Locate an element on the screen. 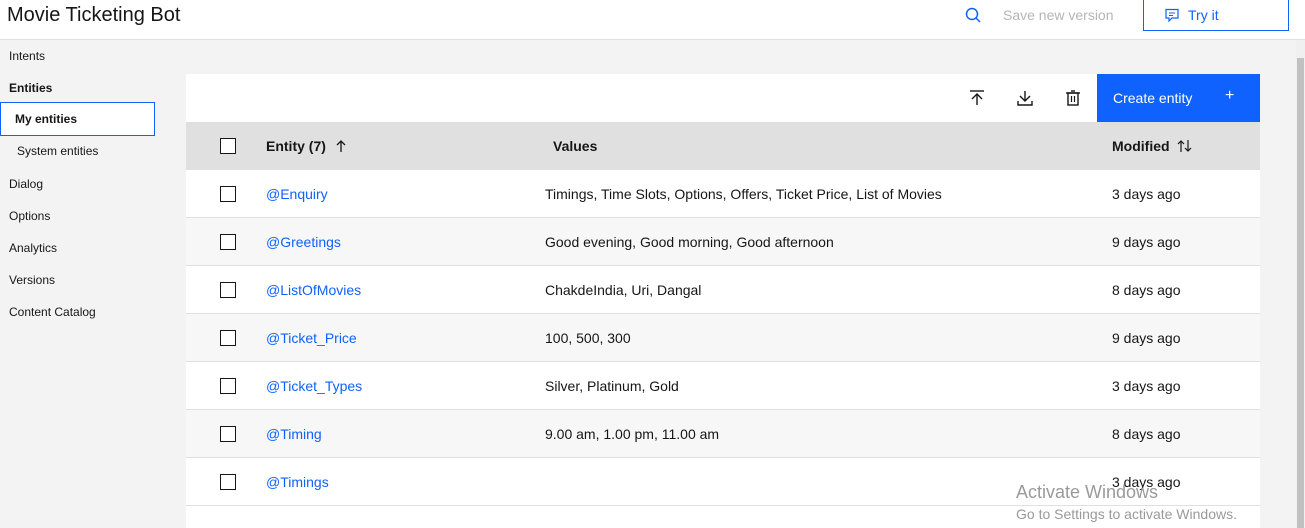 The image size is (1305, 528). sidebar-item-entities: Entities is located at coordinates (30, 88).